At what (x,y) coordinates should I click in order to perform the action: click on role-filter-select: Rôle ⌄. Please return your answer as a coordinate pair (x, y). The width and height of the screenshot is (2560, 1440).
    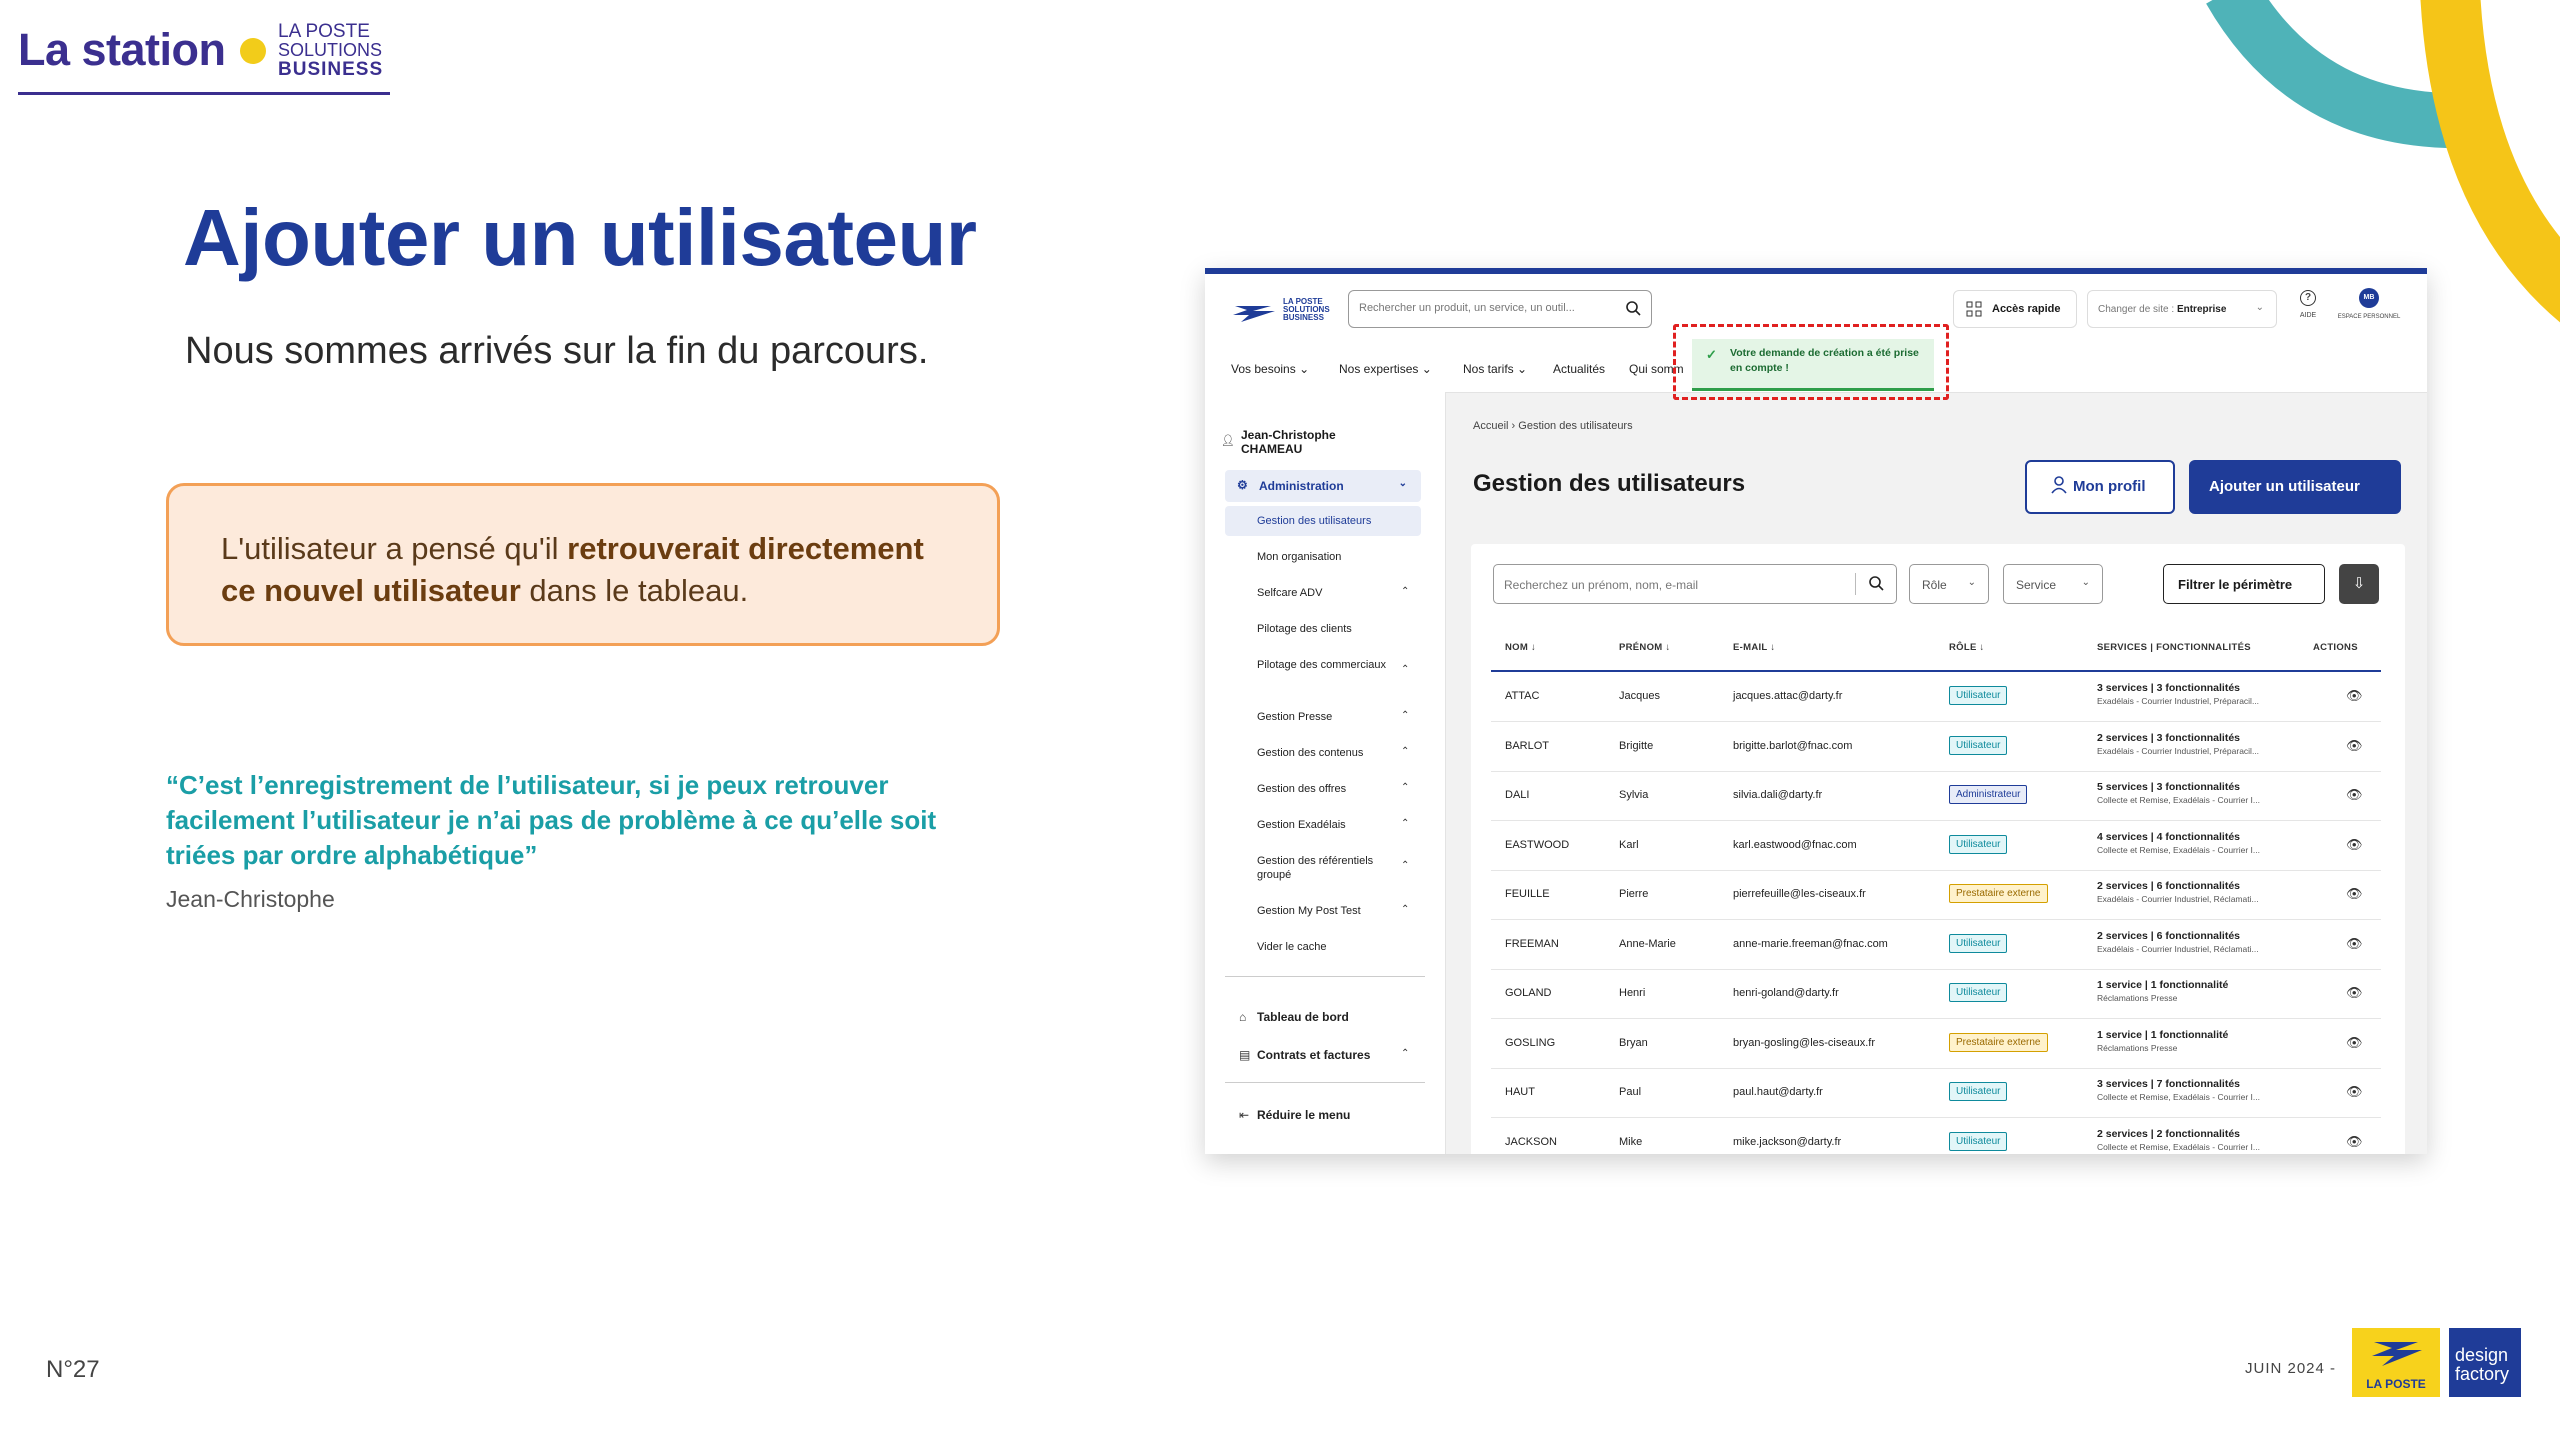
    Looking at the image, I should click on (1949, 584).